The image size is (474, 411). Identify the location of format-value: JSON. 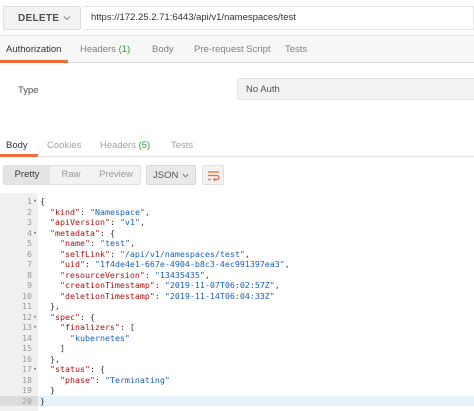
(166, 175).